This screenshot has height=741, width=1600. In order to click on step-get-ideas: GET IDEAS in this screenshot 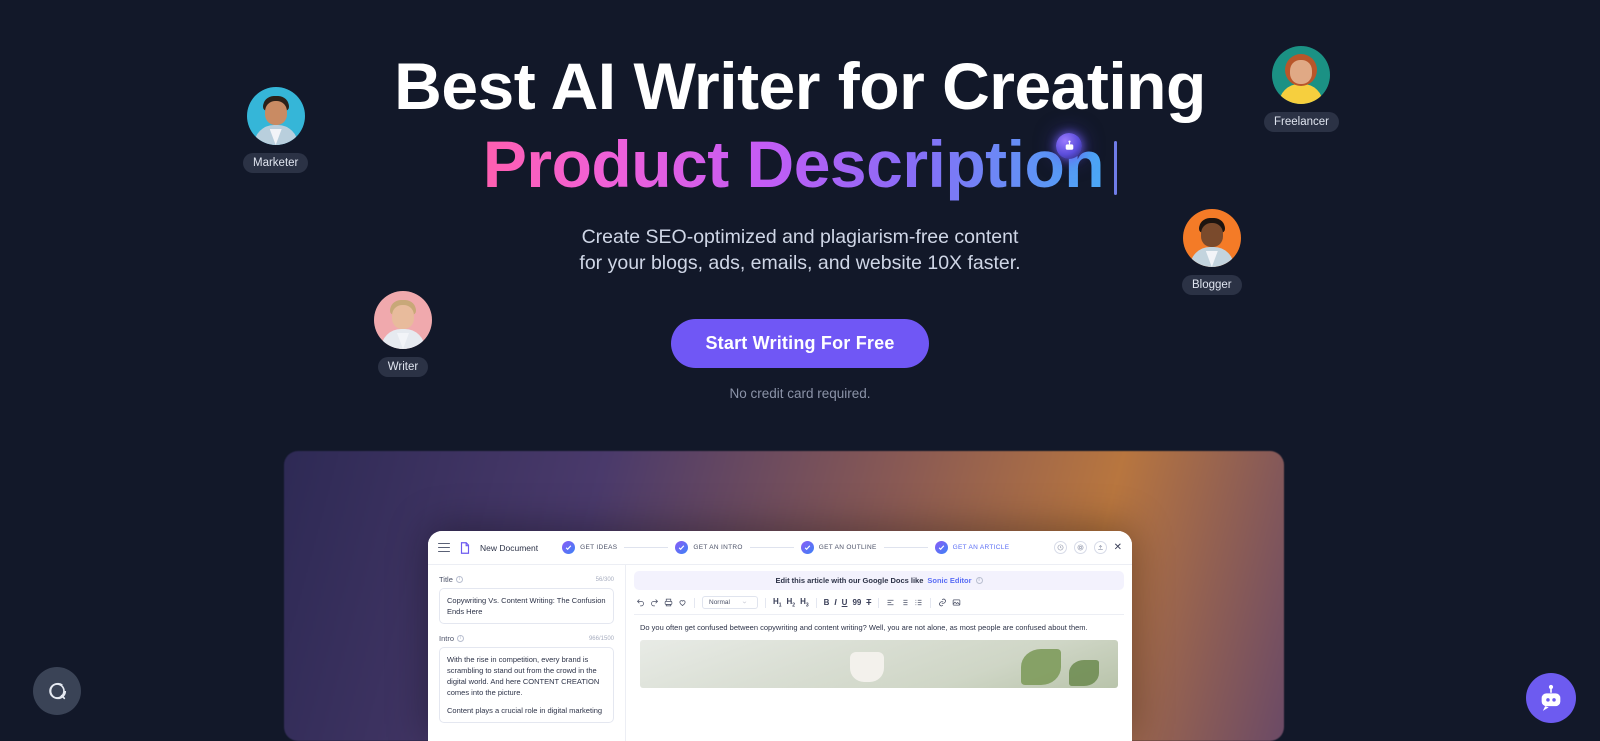, I will do `click(589, 547)`.